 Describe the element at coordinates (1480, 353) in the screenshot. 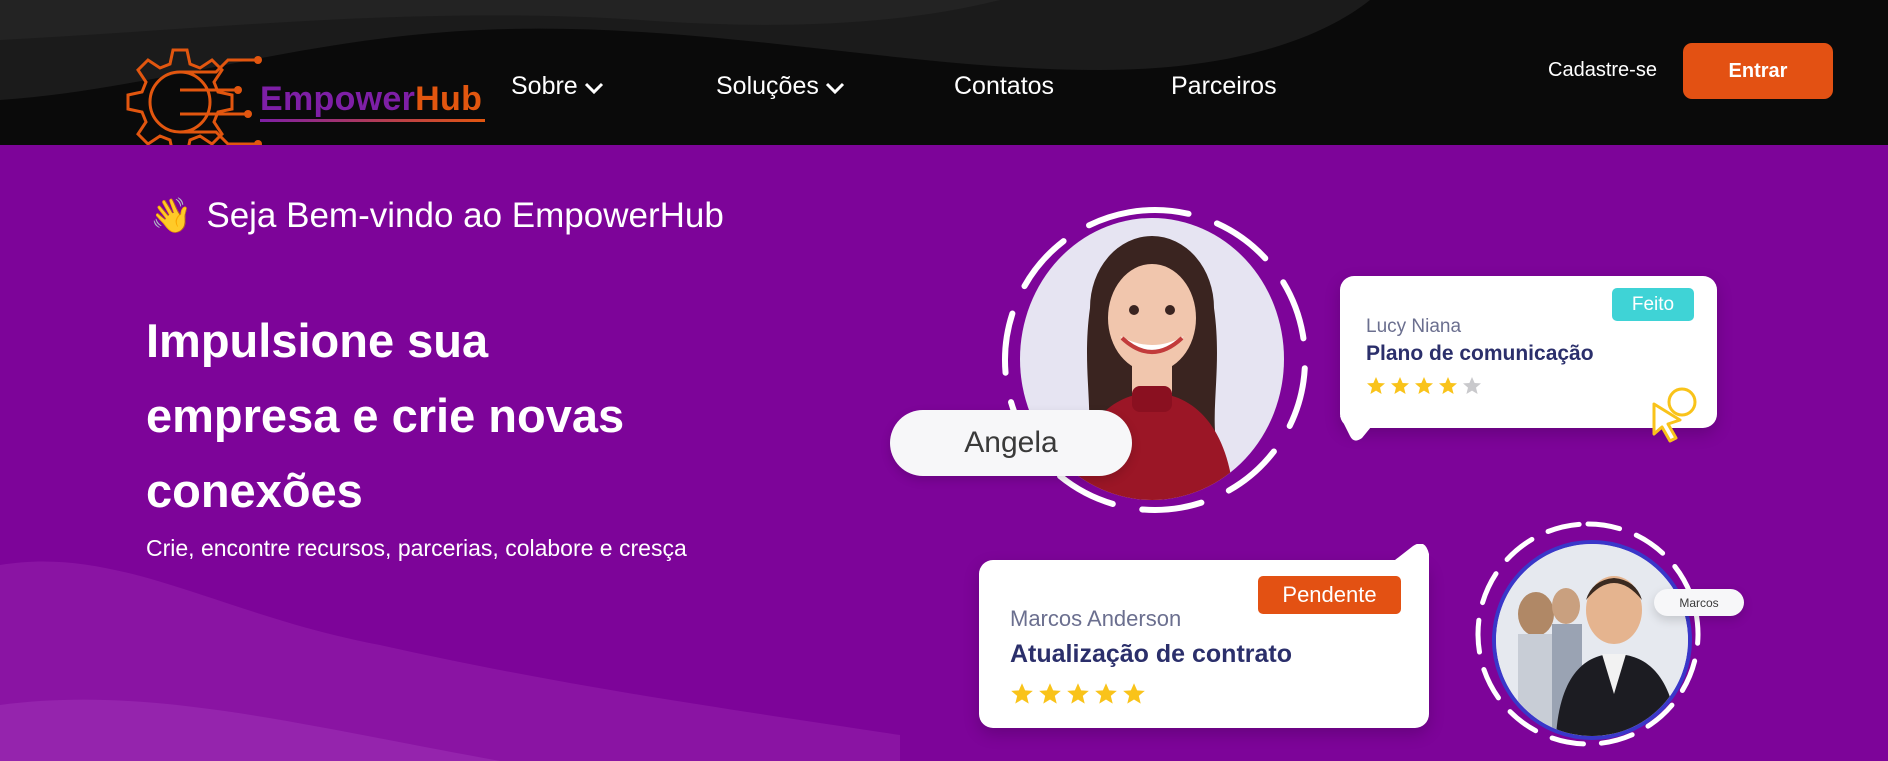

I see `card-task-title: Plano de comunicação` at that location.